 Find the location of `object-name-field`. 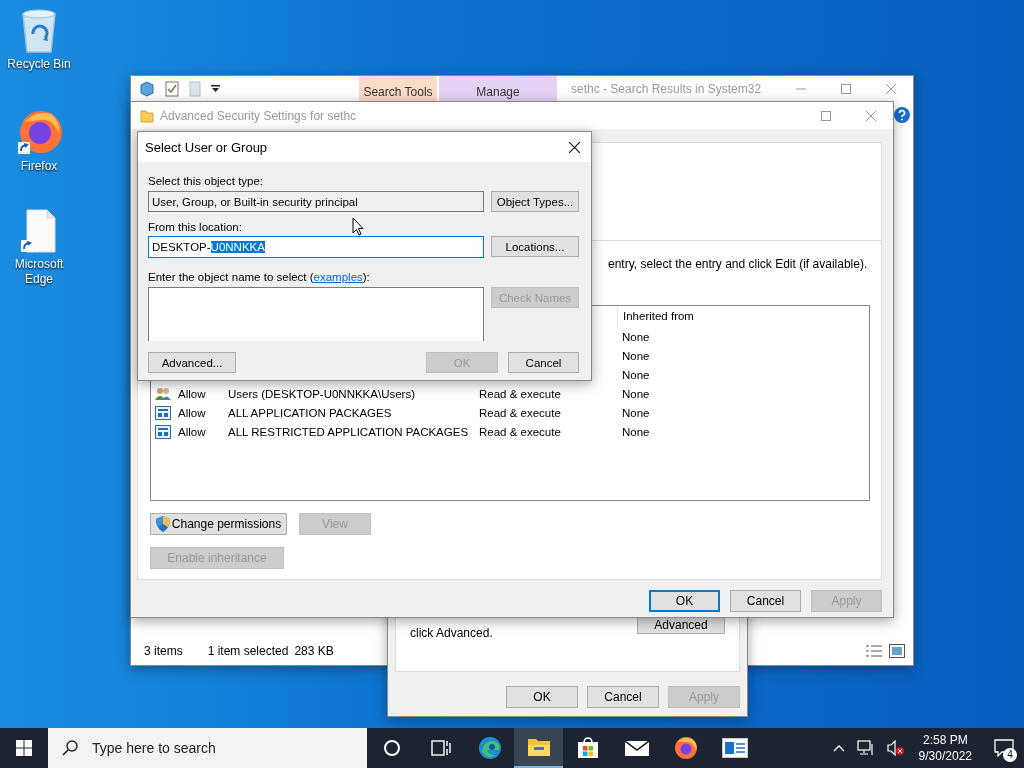

object-name-field is located at coordinates (316, 314).